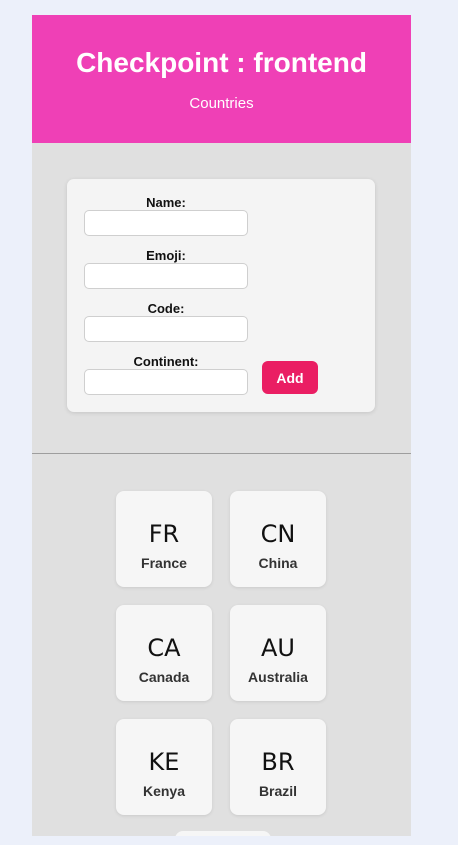 The image size is (458, 845). I want to click on page-subtitle: Countries, so click(221, 103).